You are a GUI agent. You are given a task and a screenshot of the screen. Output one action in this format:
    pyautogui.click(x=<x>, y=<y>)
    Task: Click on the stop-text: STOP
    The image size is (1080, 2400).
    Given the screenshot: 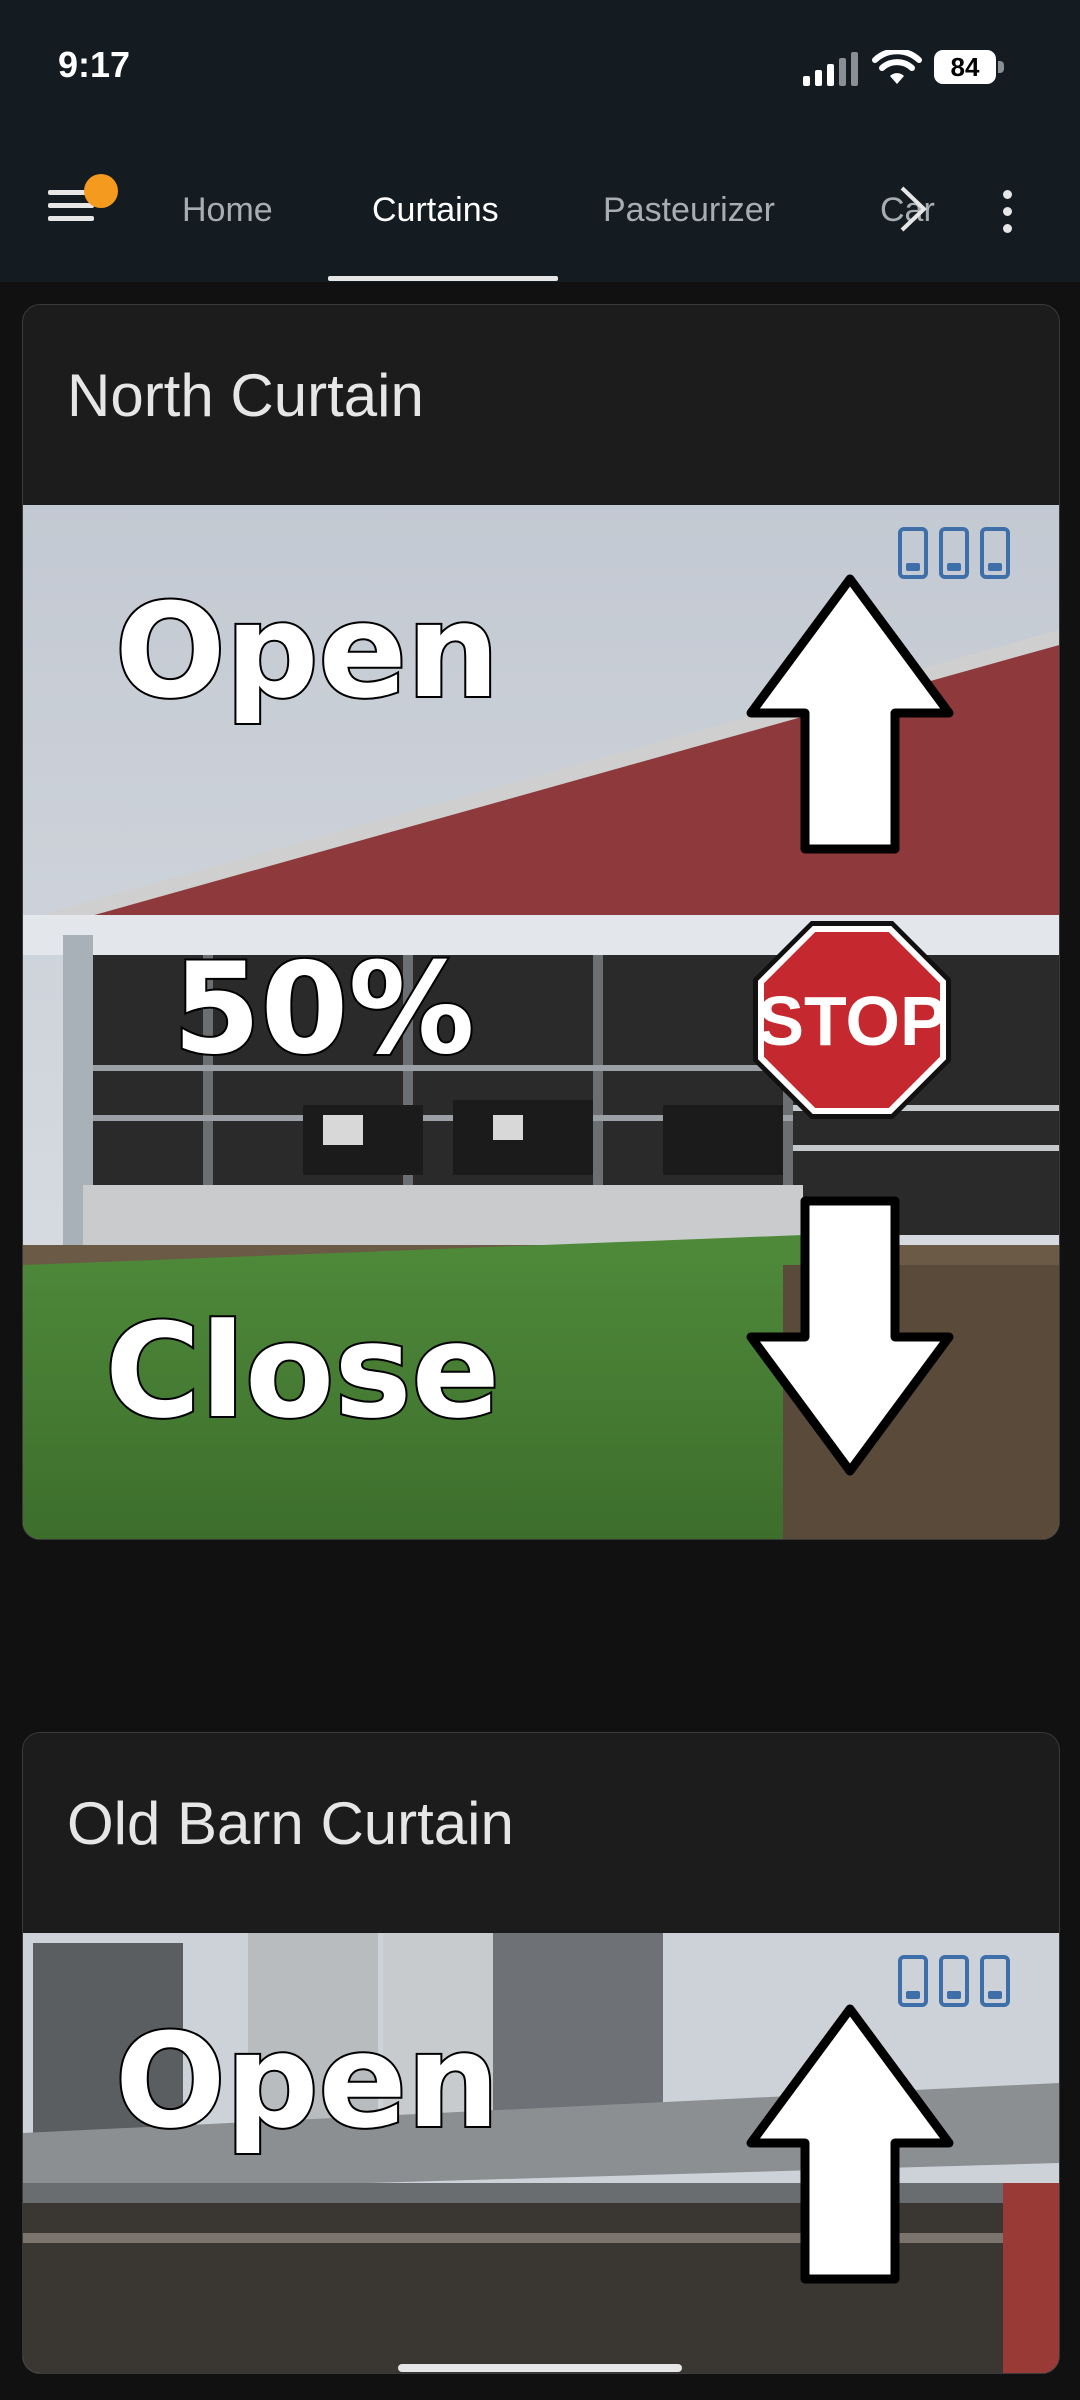 What is the action you would take?
    pyautogui.click(x=851, y=1021)
    